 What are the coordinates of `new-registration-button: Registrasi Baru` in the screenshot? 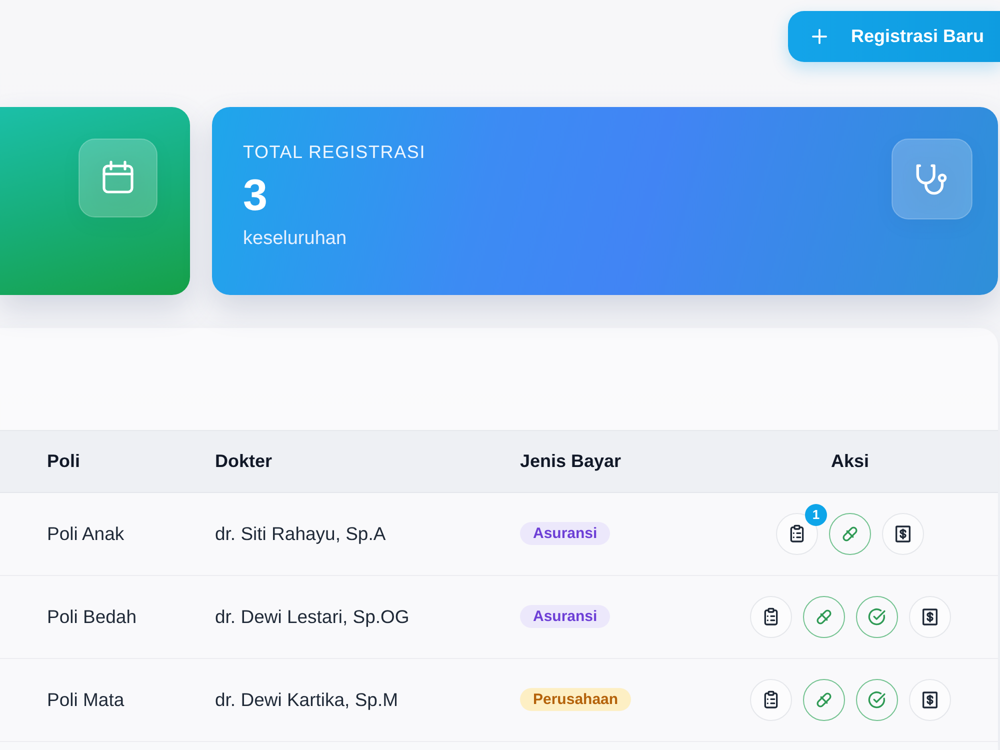 It's located at (894, 36).